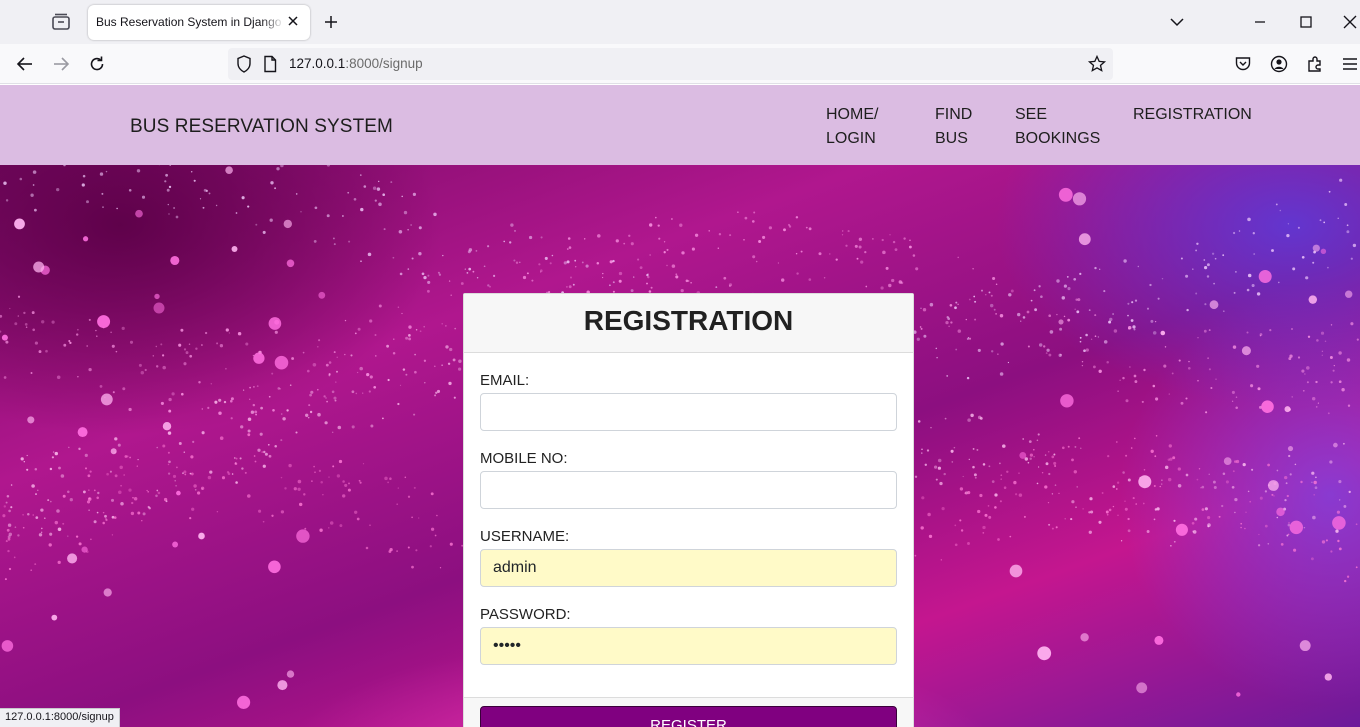 This screenshot has height=727, width=1360. Describe the element at coordinates (852, 127) in the screenshot. I see `nav-home-login: HOME/ LOGIN` at that location.